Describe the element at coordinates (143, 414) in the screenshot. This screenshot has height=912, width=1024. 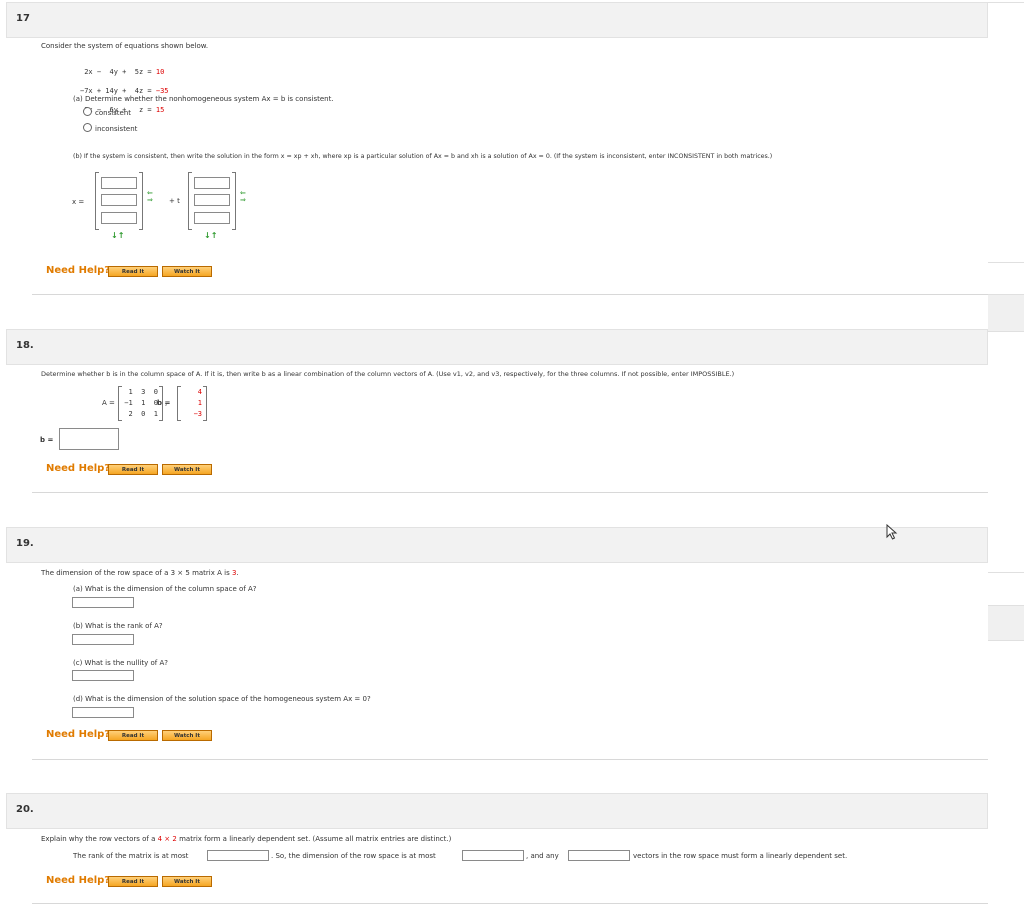
I see `matrix-row: 2 0 1` at that location.